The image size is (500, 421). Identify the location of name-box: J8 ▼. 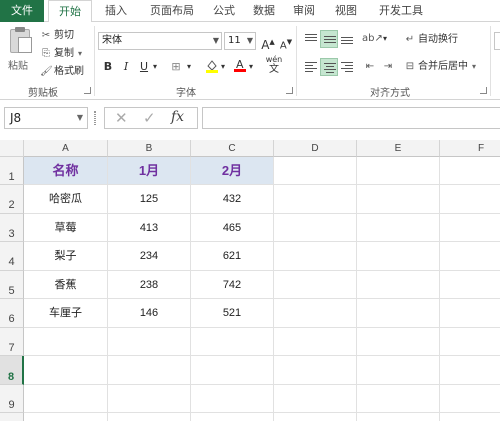
(46, 118).